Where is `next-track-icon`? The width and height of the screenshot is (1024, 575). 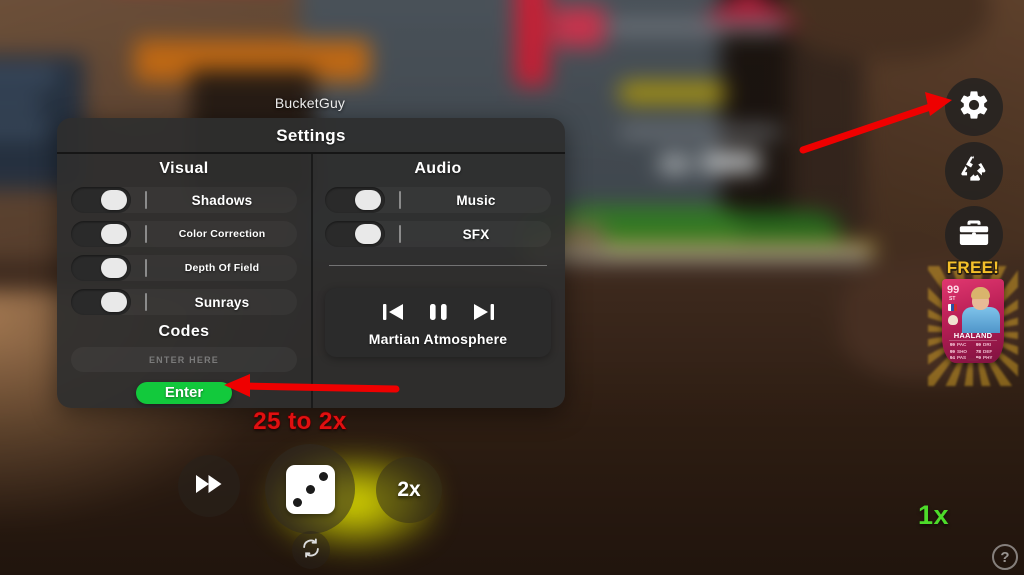 next-track-icon is located at coordinates (484, 312).